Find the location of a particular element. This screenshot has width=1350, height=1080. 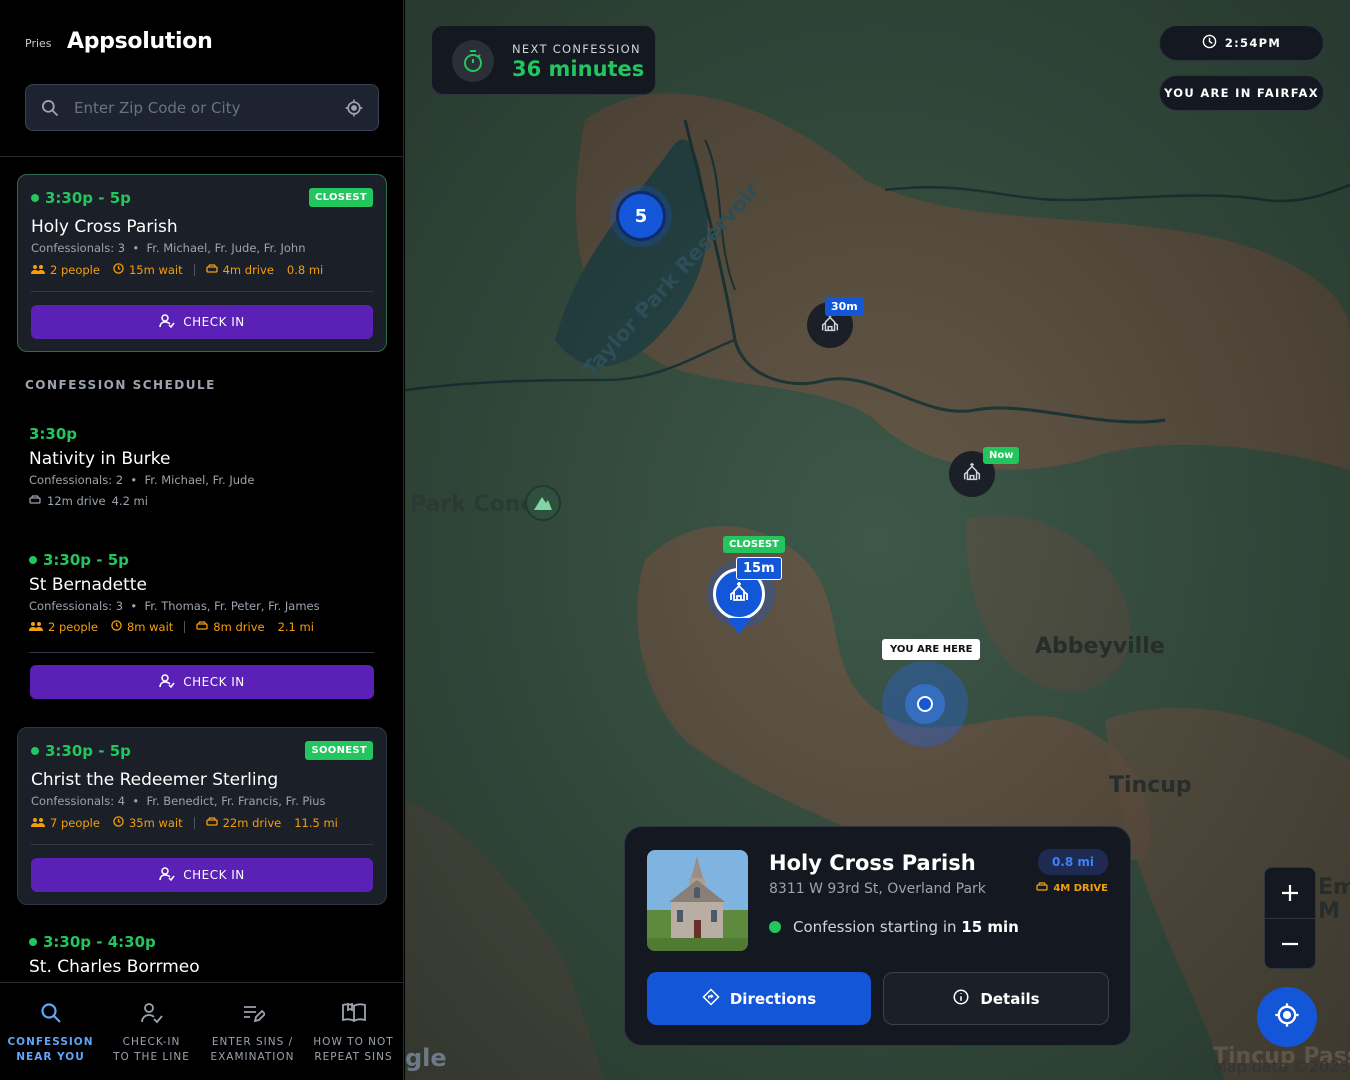

map-label-edge: Em M is located at coordinates (1334, 899).